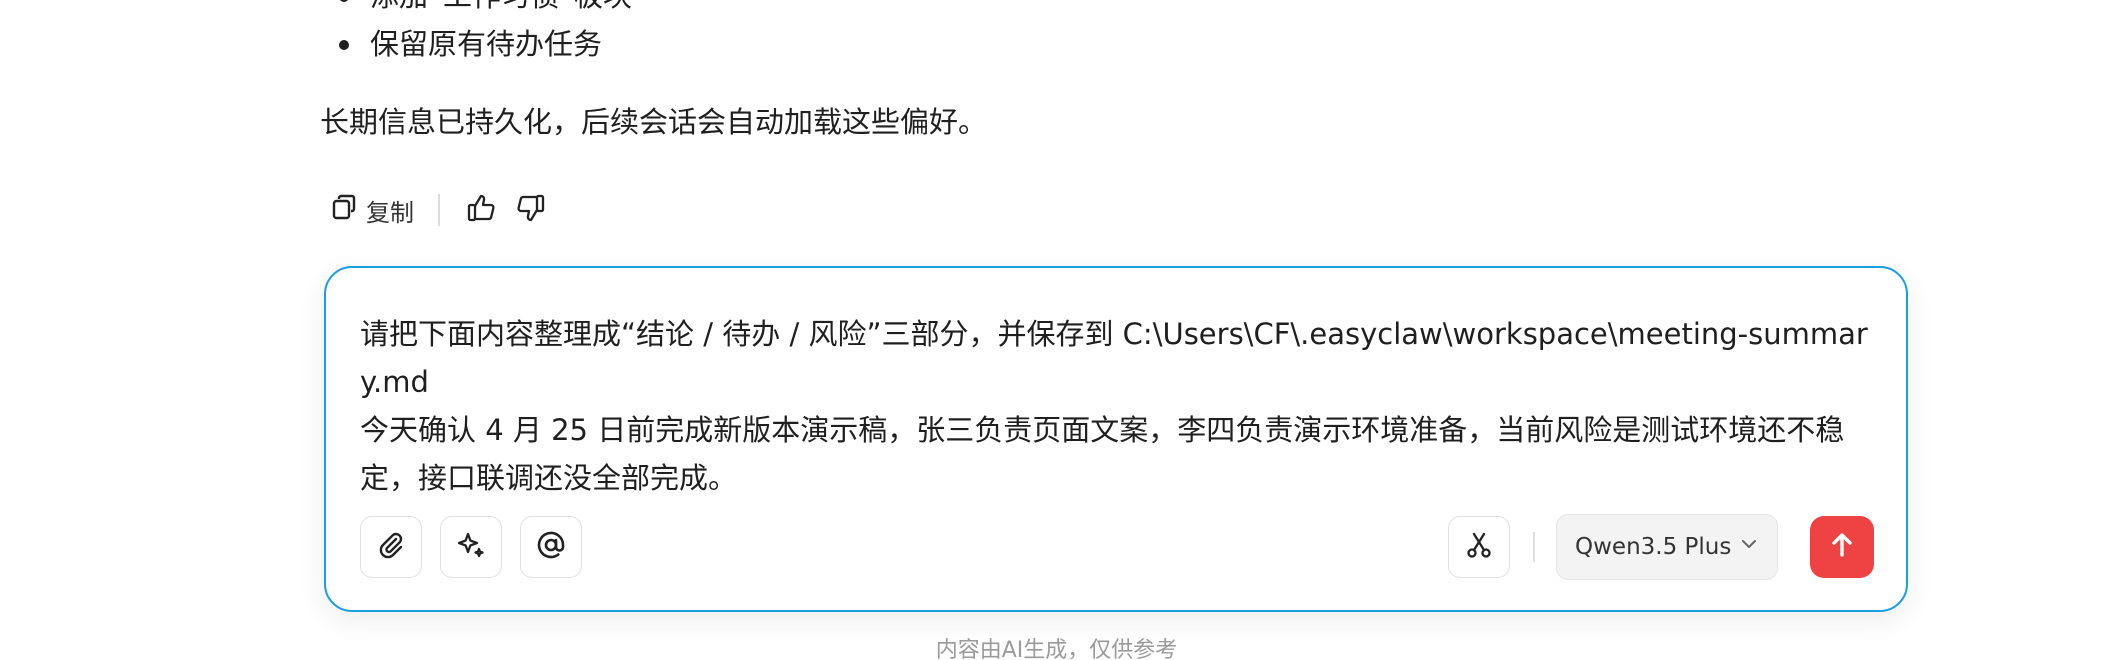 Image resolution: width=2113 pixels, height=660 pixels. I want to click on thumbs-up-button, so click(482, 210).